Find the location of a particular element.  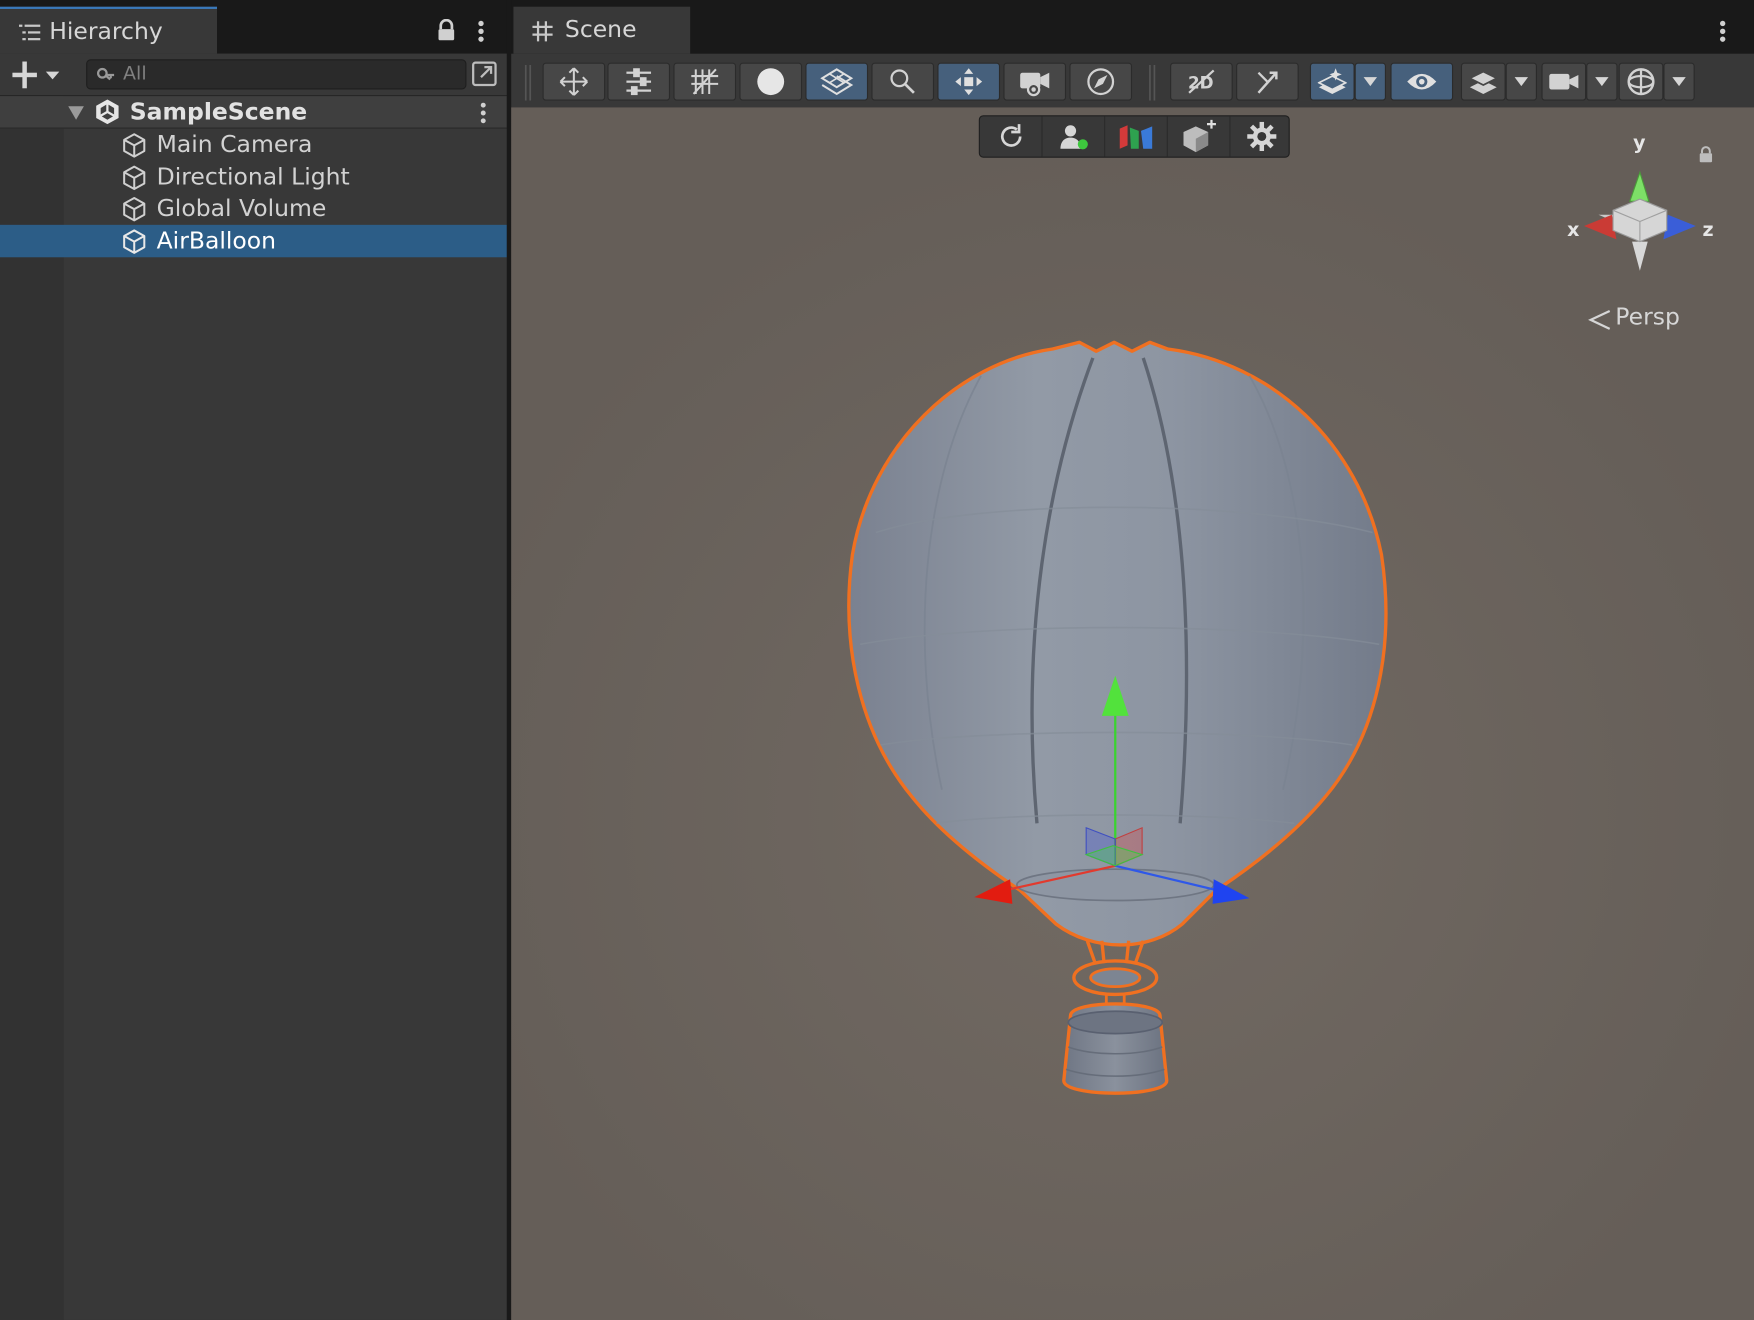

2d-toggle-icon: 2D is located at coordinates (1202, 81).